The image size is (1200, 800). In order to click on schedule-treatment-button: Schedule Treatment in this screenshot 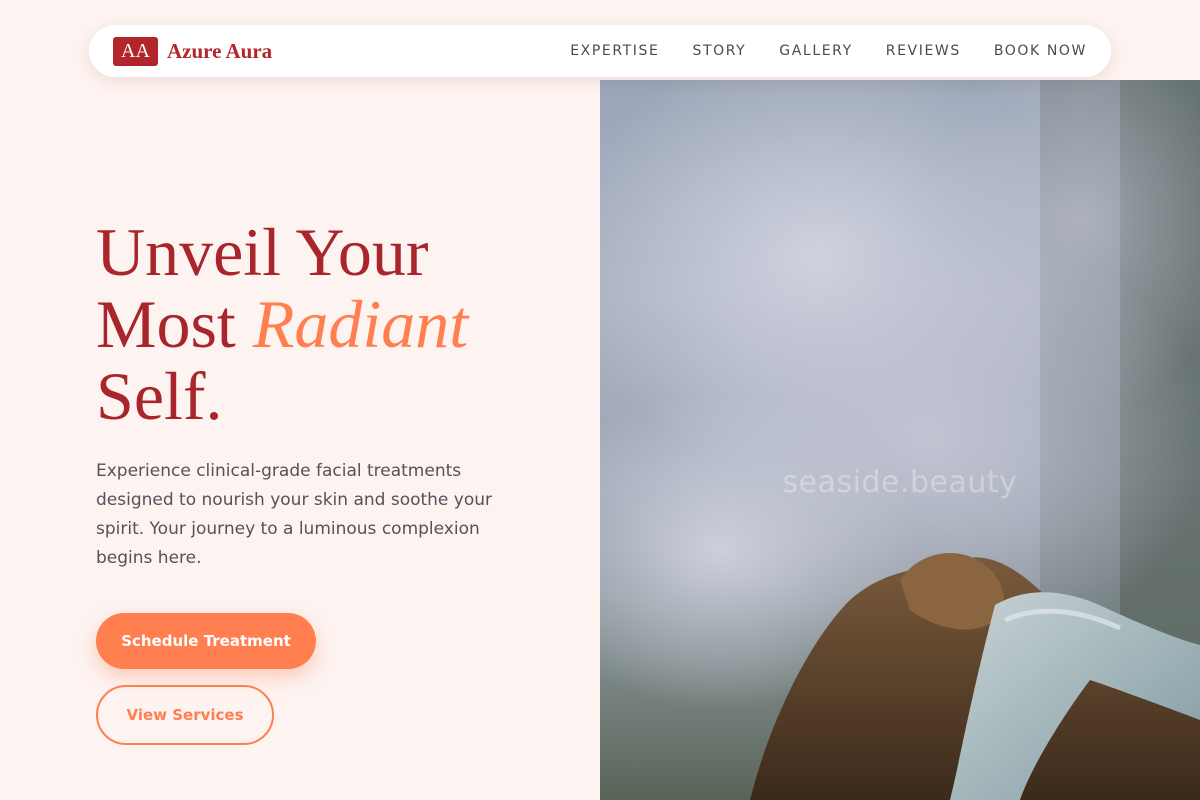, I will do `click(206, 641)`.